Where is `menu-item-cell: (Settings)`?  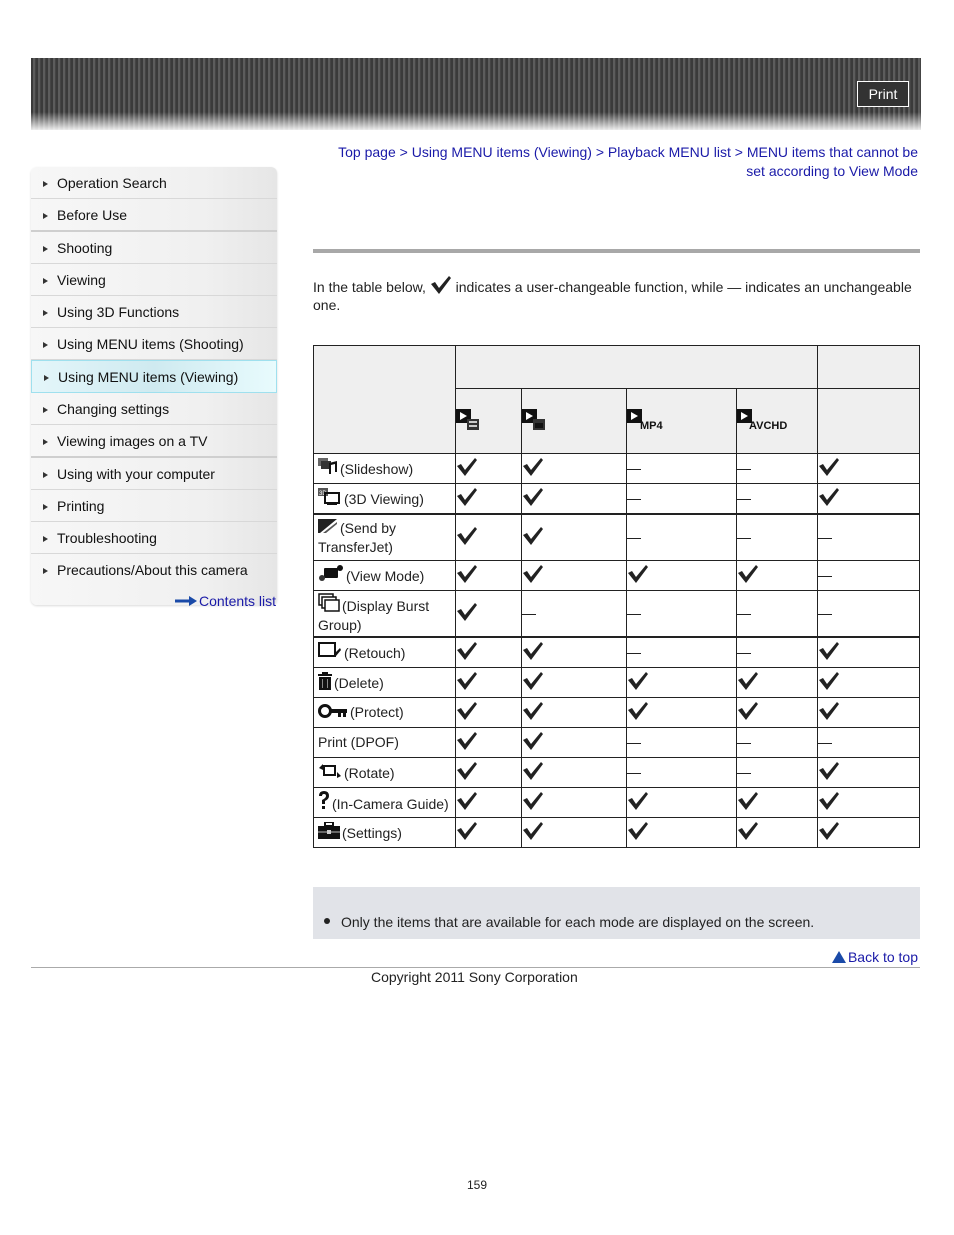 menu-item-cell: (Settings) is located at coordinates (384, 832).